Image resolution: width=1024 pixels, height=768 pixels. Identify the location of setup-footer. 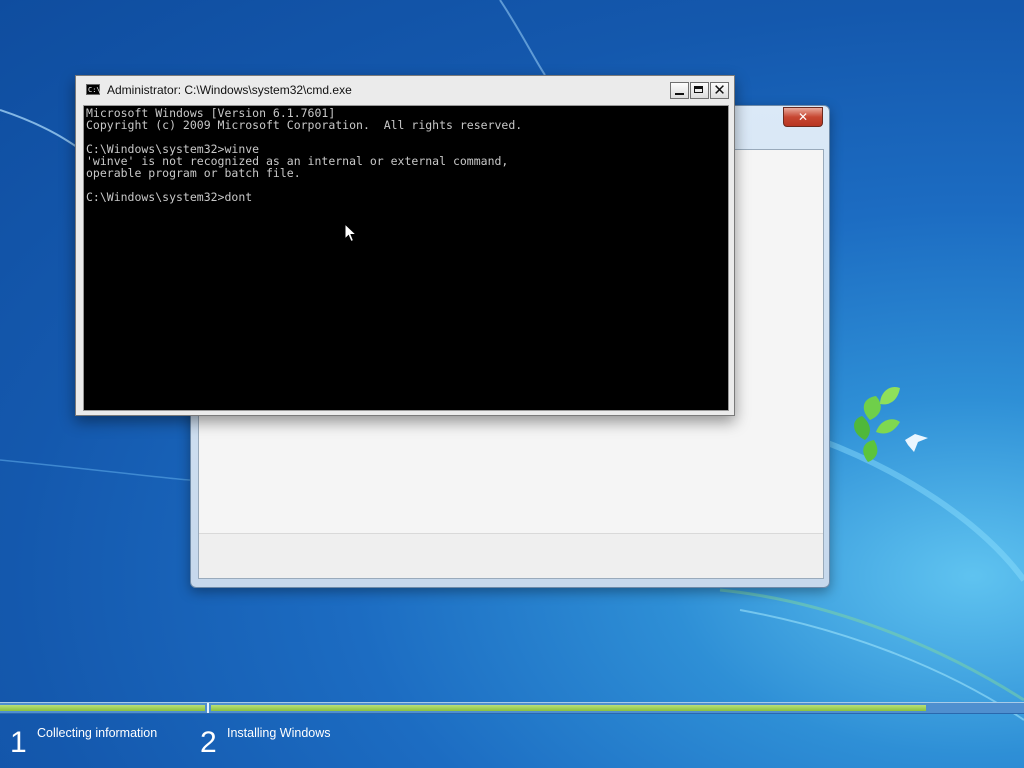
(511, 555).